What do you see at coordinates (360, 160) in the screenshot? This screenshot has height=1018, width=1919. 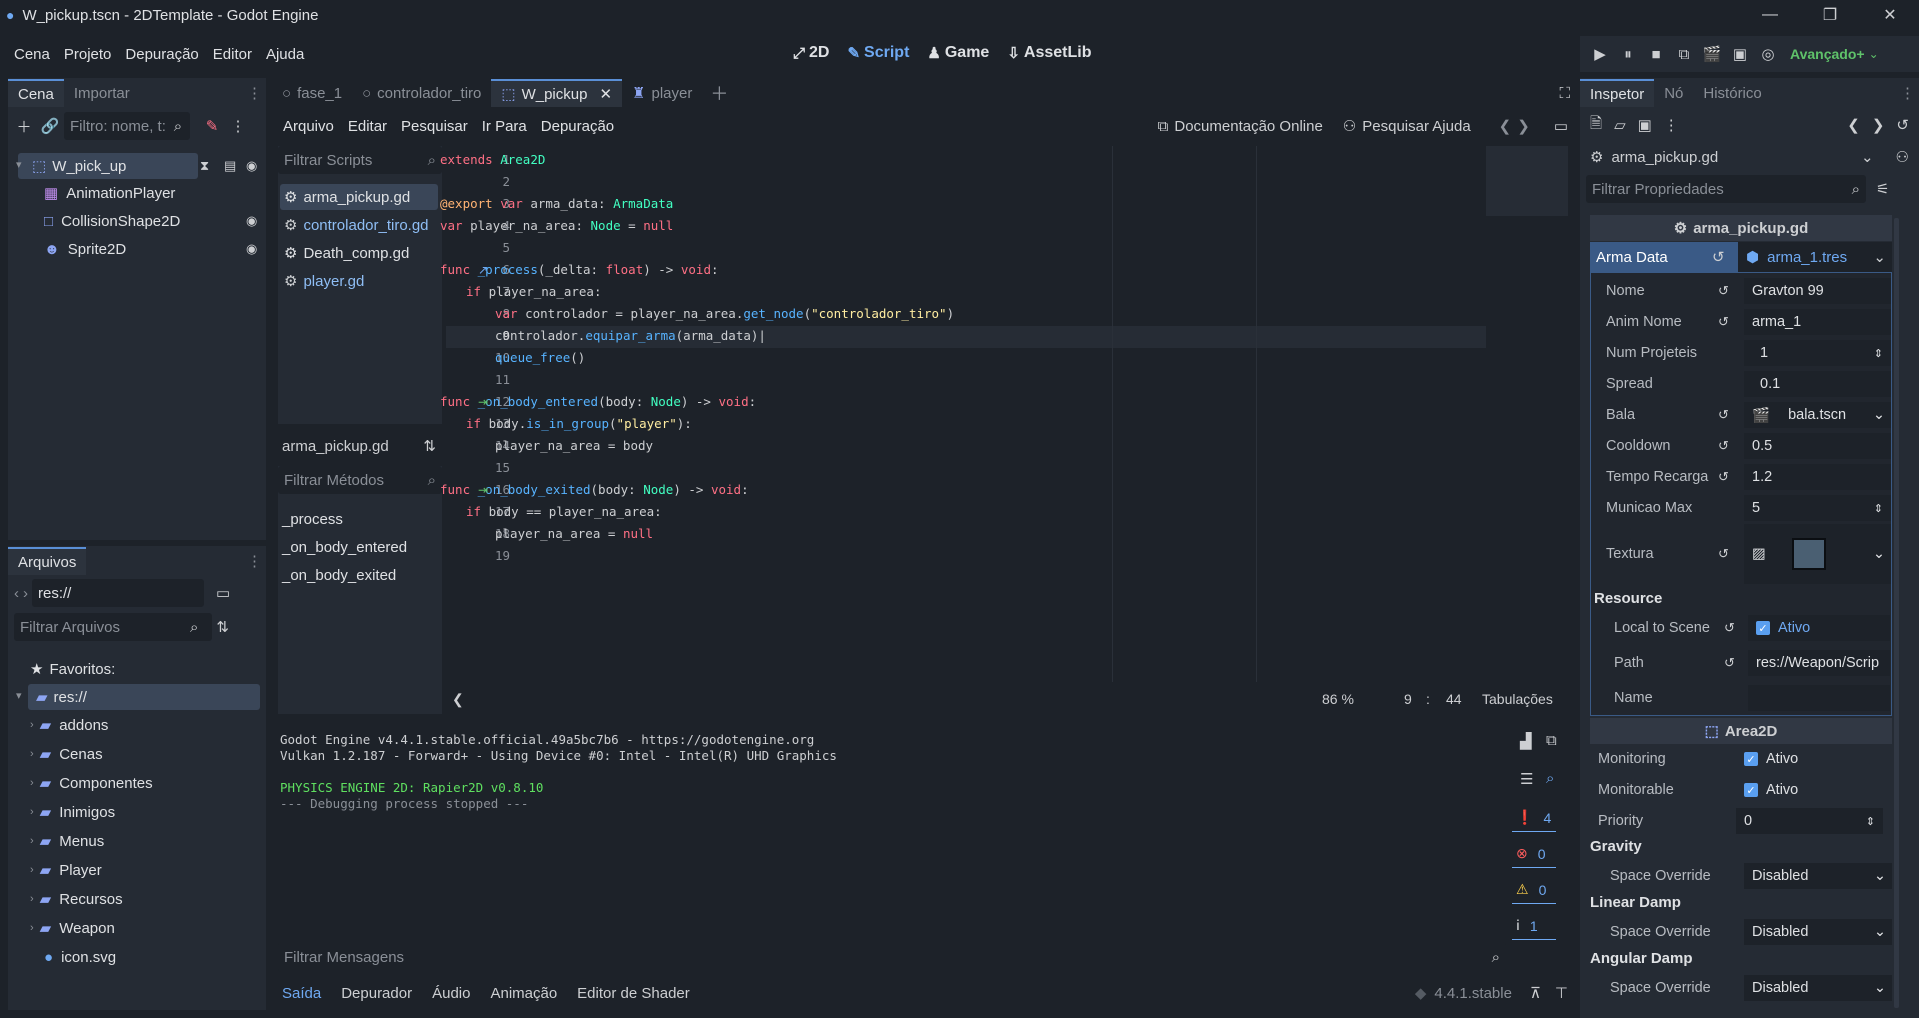 I see `script-filter-input: Filtrar Scripts ⌕` at bounding box center [360, 160].